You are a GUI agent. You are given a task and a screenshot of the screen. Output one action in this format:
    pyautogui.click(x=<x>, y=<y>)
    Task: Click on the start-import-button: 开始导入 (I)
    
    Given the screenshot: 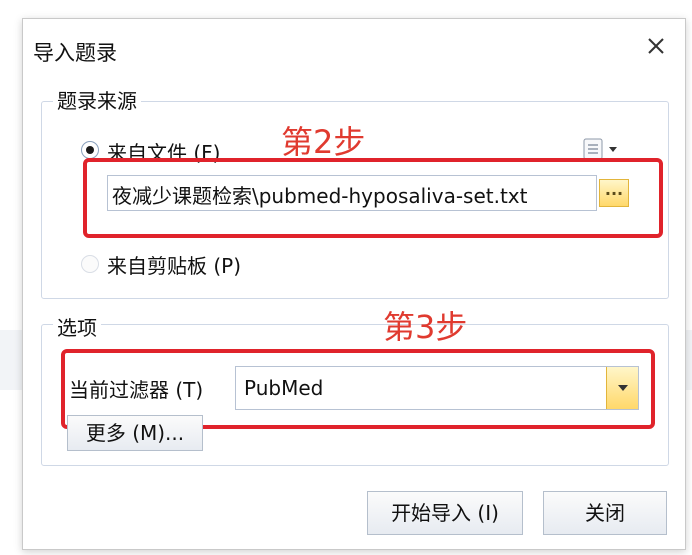 What is the action you would take?
    pyautogui.click(x=445, y=513)
    